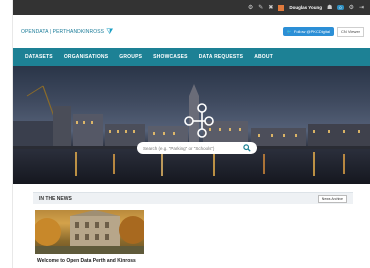 This screenshot has width=370, height=268. I want to click on news-card-image, so click(89, 232).